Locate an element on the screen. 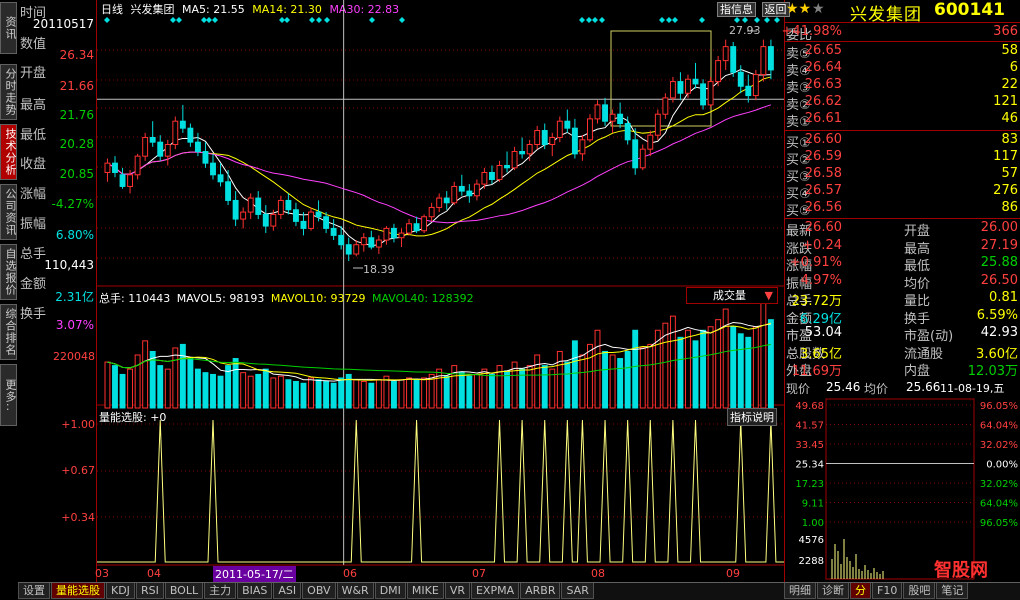 This screenshot has width=1020, height=600. indicator-header: 量能选股: +0 is located at coordinates (132, 417).